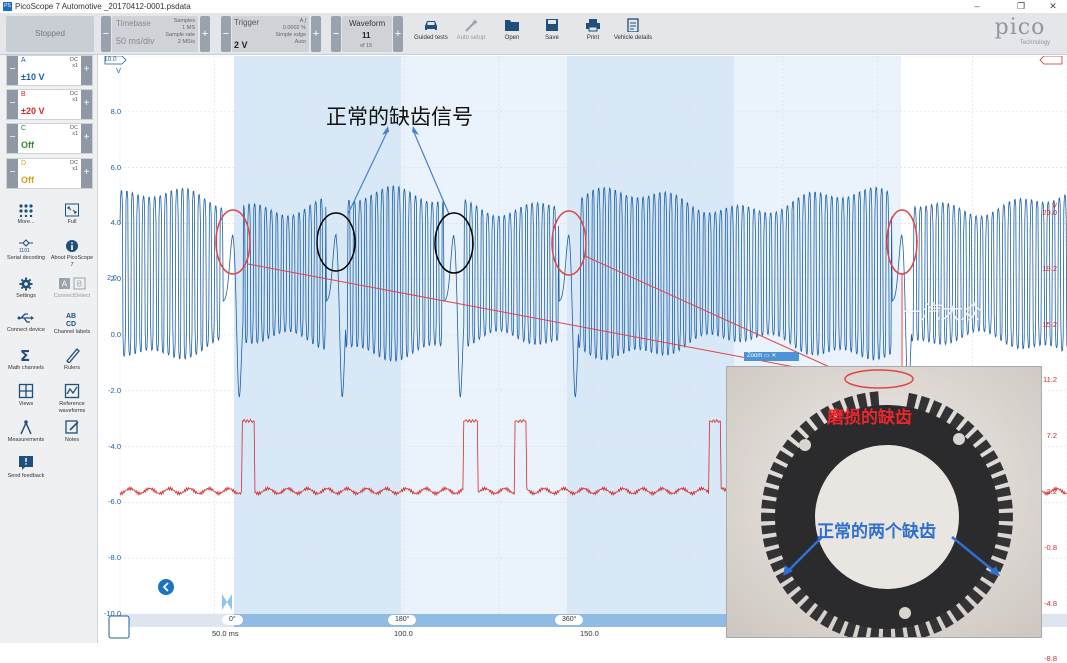  I want to click on auto-setup-button: Auto setup, so click(471, 34).